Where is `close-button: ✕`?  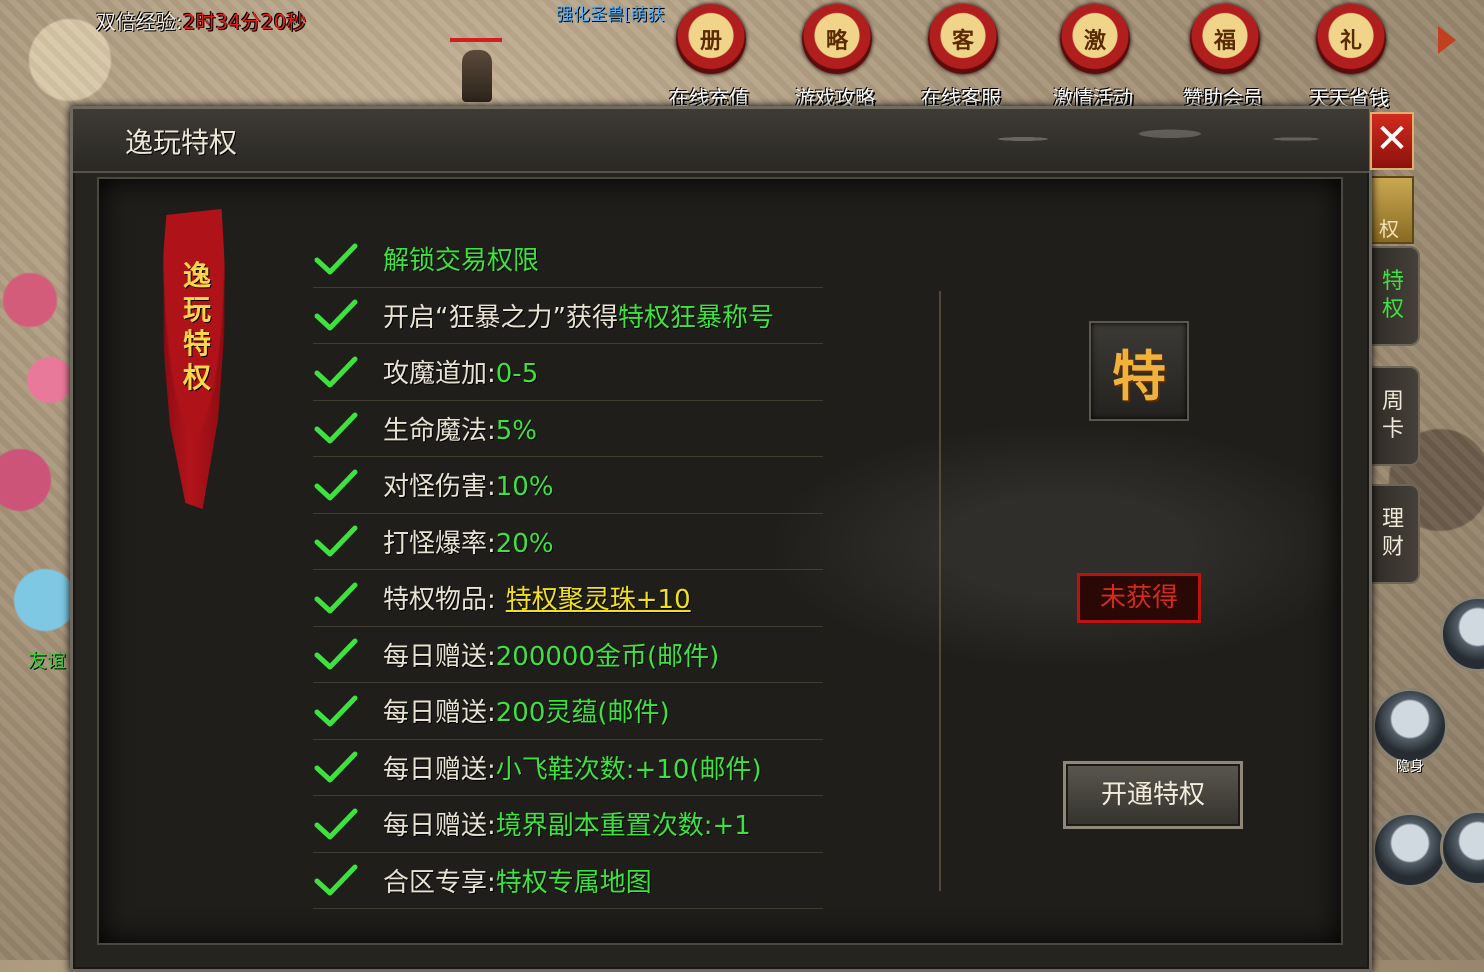 close-button: ✕ is located at coordinates (1392, 141).